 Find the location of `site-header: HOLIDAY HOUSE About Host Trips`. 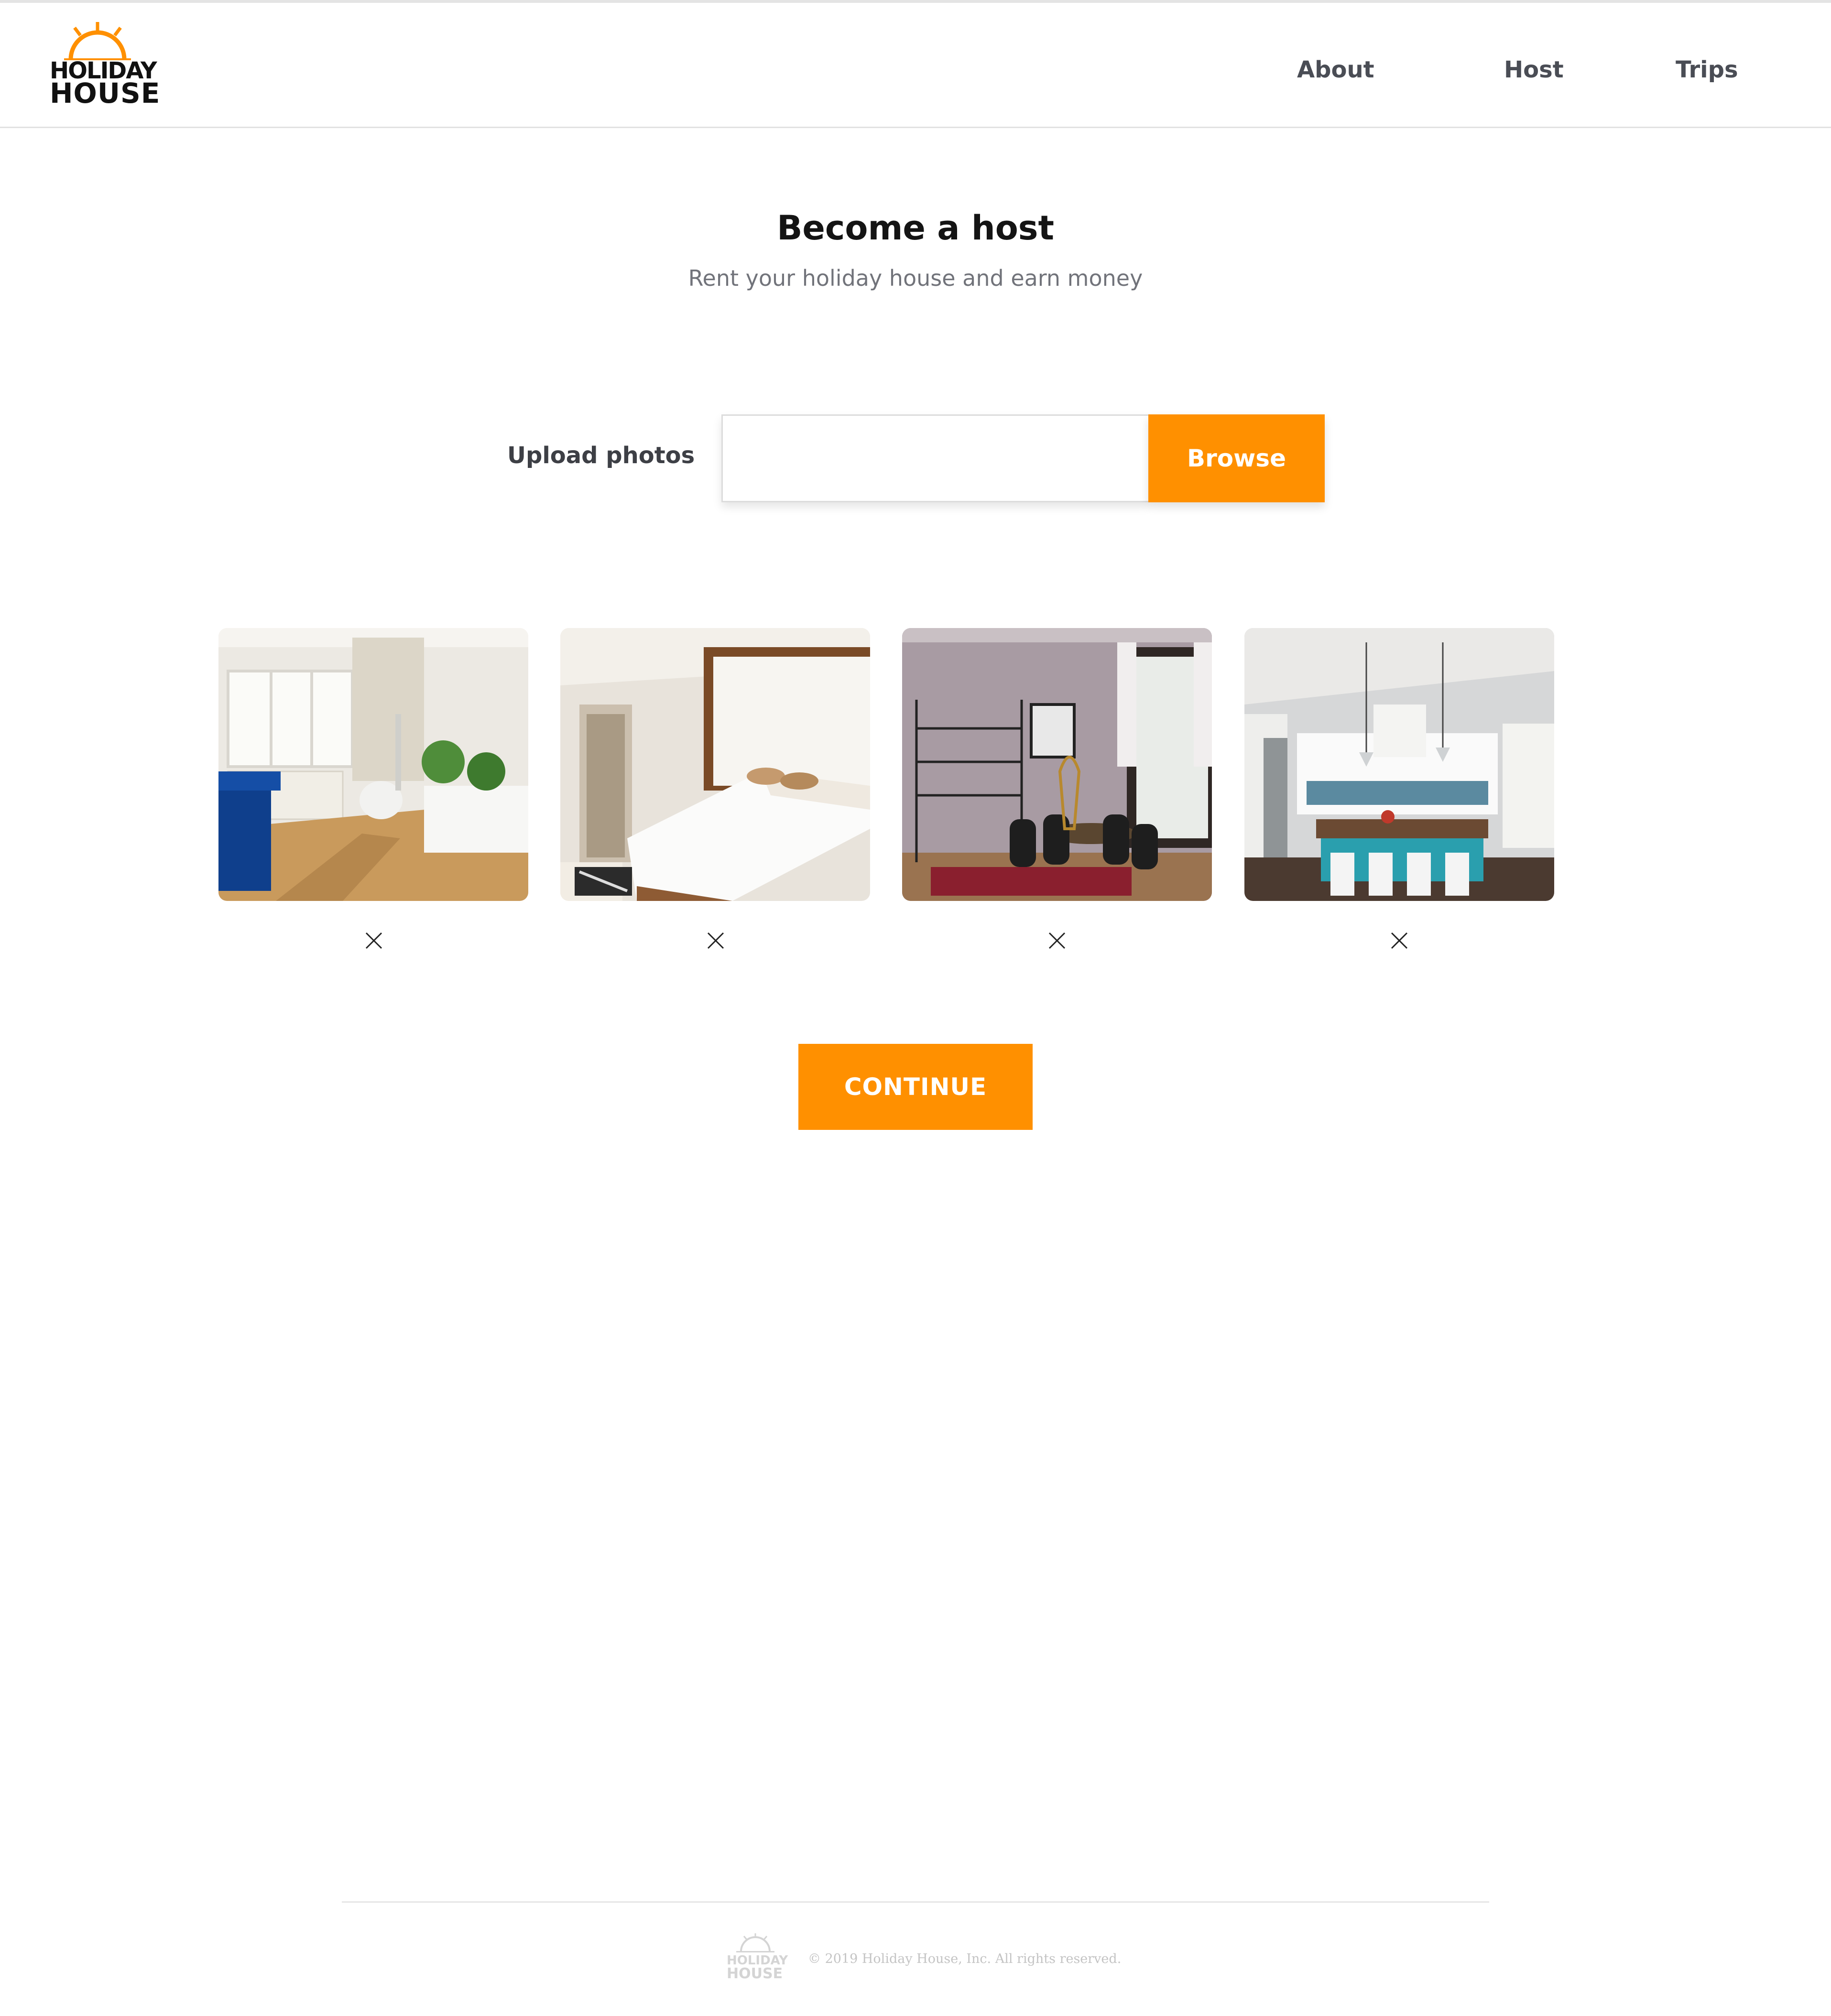

site-header: HOLIDAY HOUSE About Host Trips is located at coordinates (915, 65).